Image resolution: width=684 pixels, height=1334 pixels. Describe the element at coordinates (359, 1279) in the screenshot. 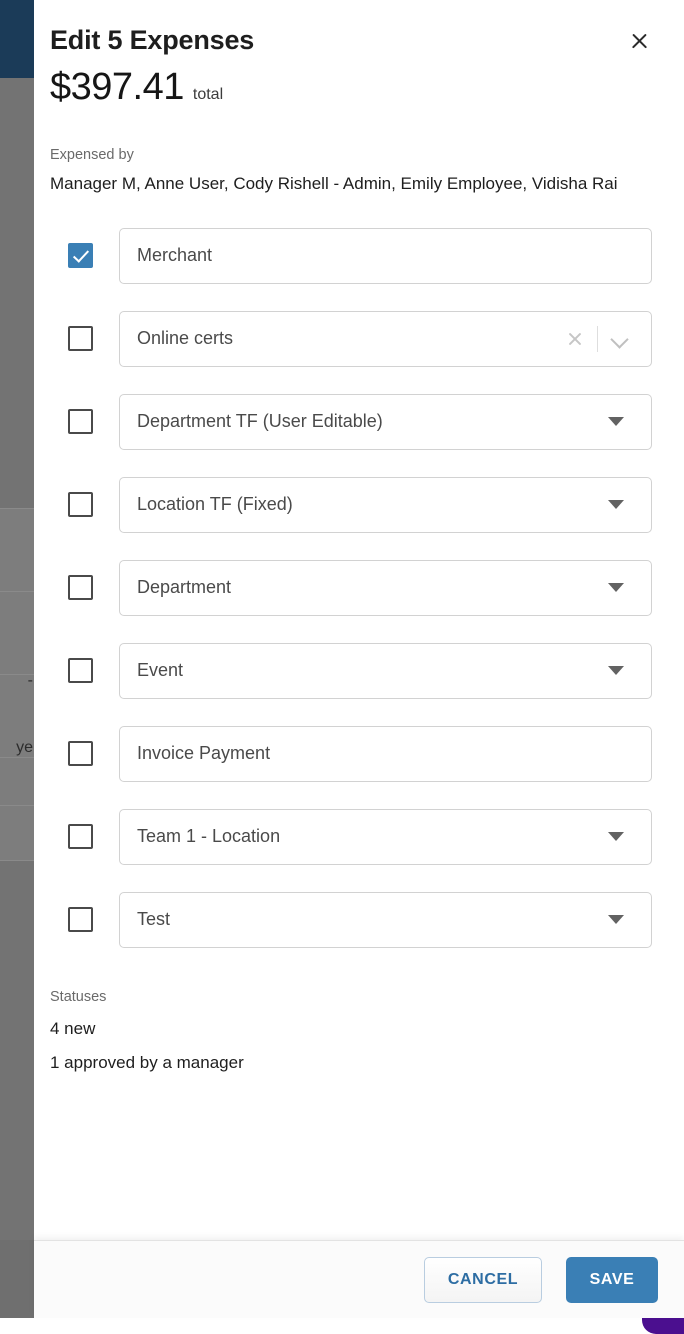

I see `dialog-footer: CANCEL SAVE` at that location.